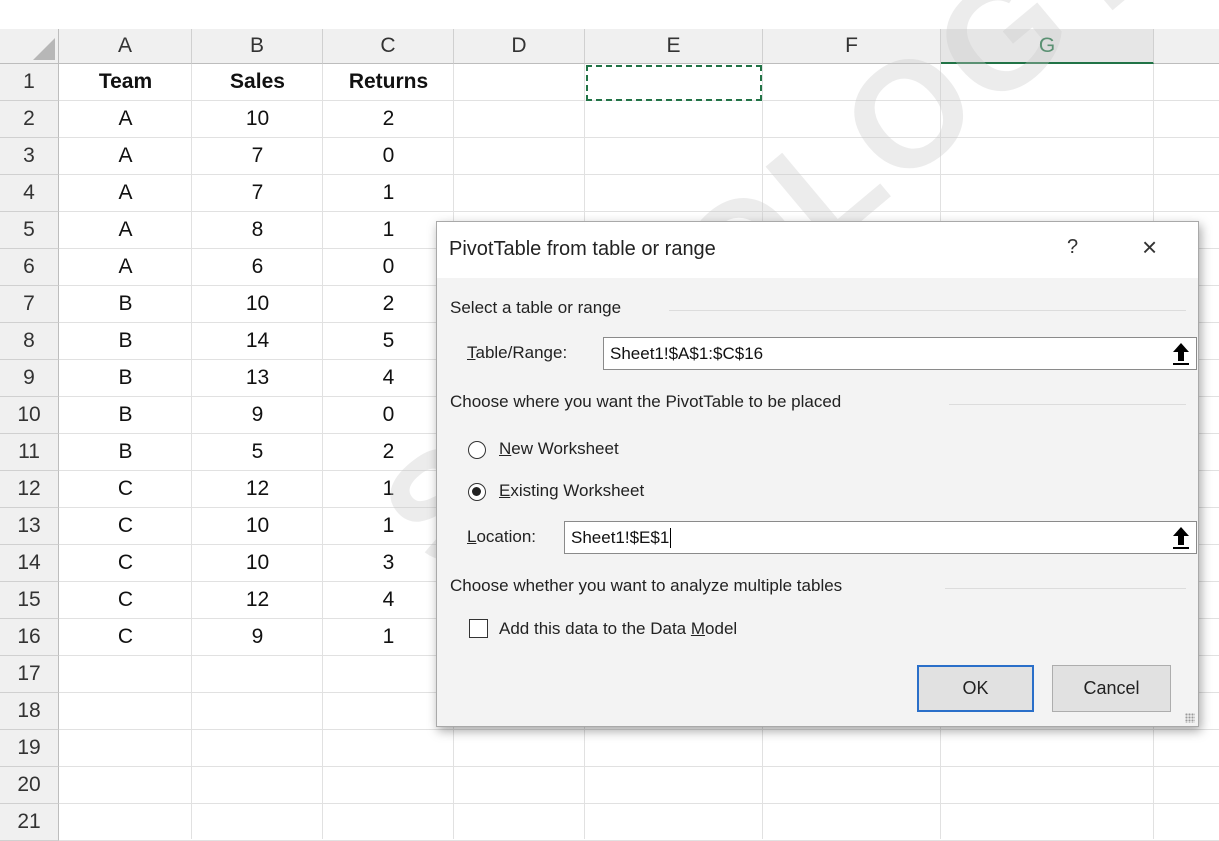 This screenshot has height=841, width=1219. What do you see at coordinates (29, 563) in the screenshot?
I see `row-header: 14` at bounding box center [29, 563].